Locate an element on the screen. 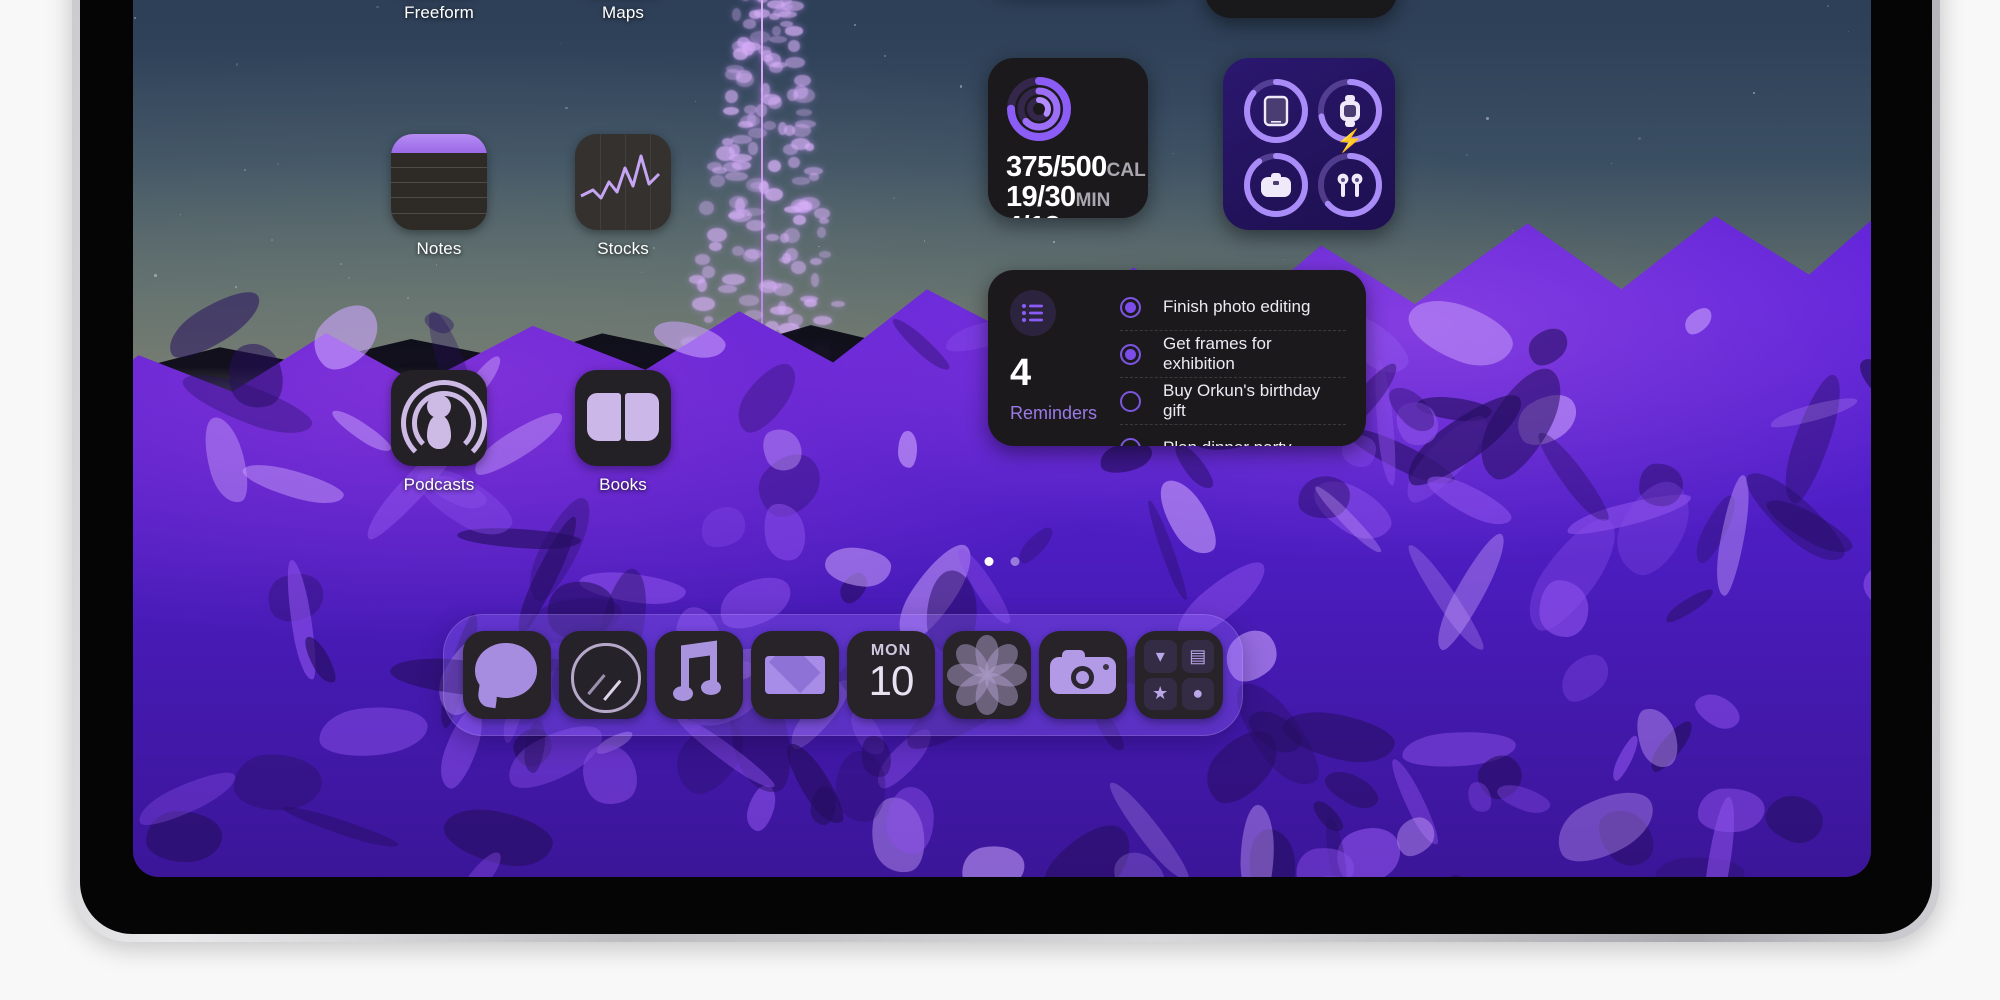 This screenshot has height=1000, width=2000. airpods-case-icon is located at coordinates (1276, 185).